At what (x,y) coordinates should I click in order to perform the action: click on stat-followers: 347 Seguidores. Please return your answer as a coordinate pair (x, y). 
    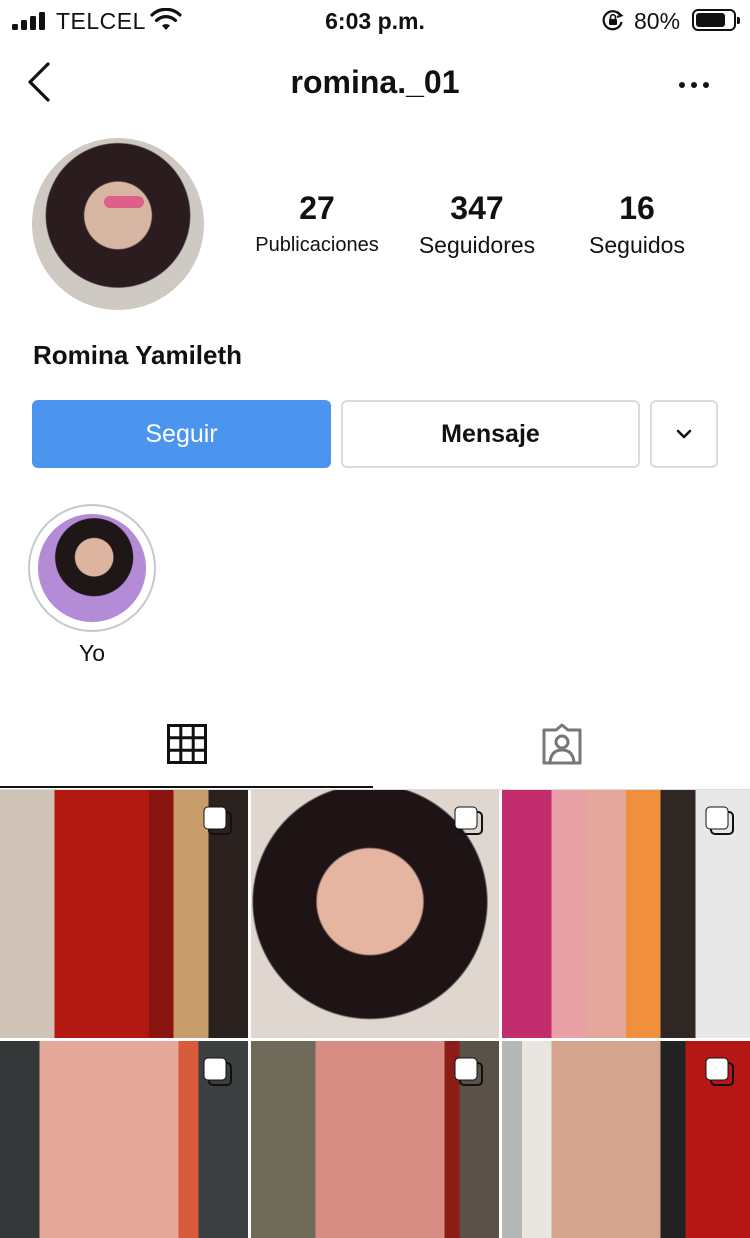
    Looking at the image, I should click on (477, 225).